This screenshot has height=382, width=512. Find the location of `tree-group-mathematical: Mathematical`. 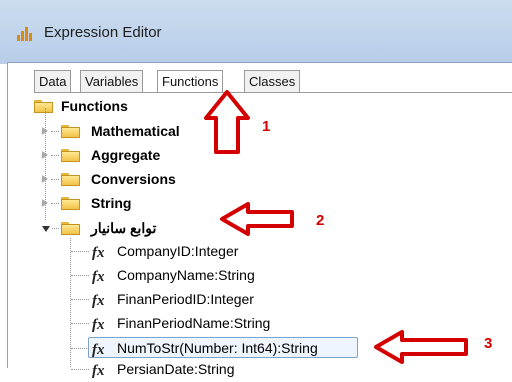

tree-group-mathematical: Mathematical is located at coordinates (111, 131).